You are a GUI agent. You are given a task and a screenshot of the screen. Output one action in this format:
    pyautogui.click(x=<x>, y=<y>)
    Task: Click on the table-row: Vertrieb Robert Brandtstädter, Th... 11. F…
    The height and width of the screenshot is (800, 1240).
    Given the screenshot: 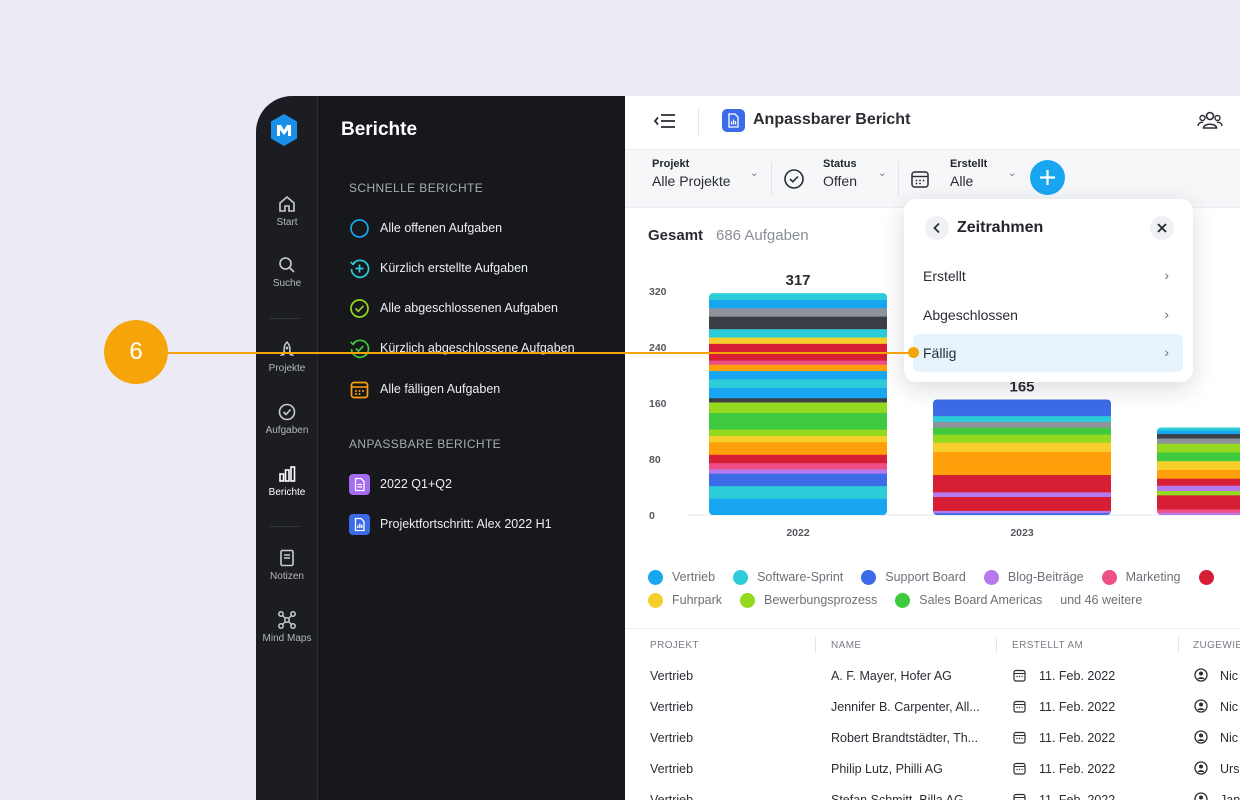 What is the action you would take?
    pyautogui.click(x=932, y=737)
    